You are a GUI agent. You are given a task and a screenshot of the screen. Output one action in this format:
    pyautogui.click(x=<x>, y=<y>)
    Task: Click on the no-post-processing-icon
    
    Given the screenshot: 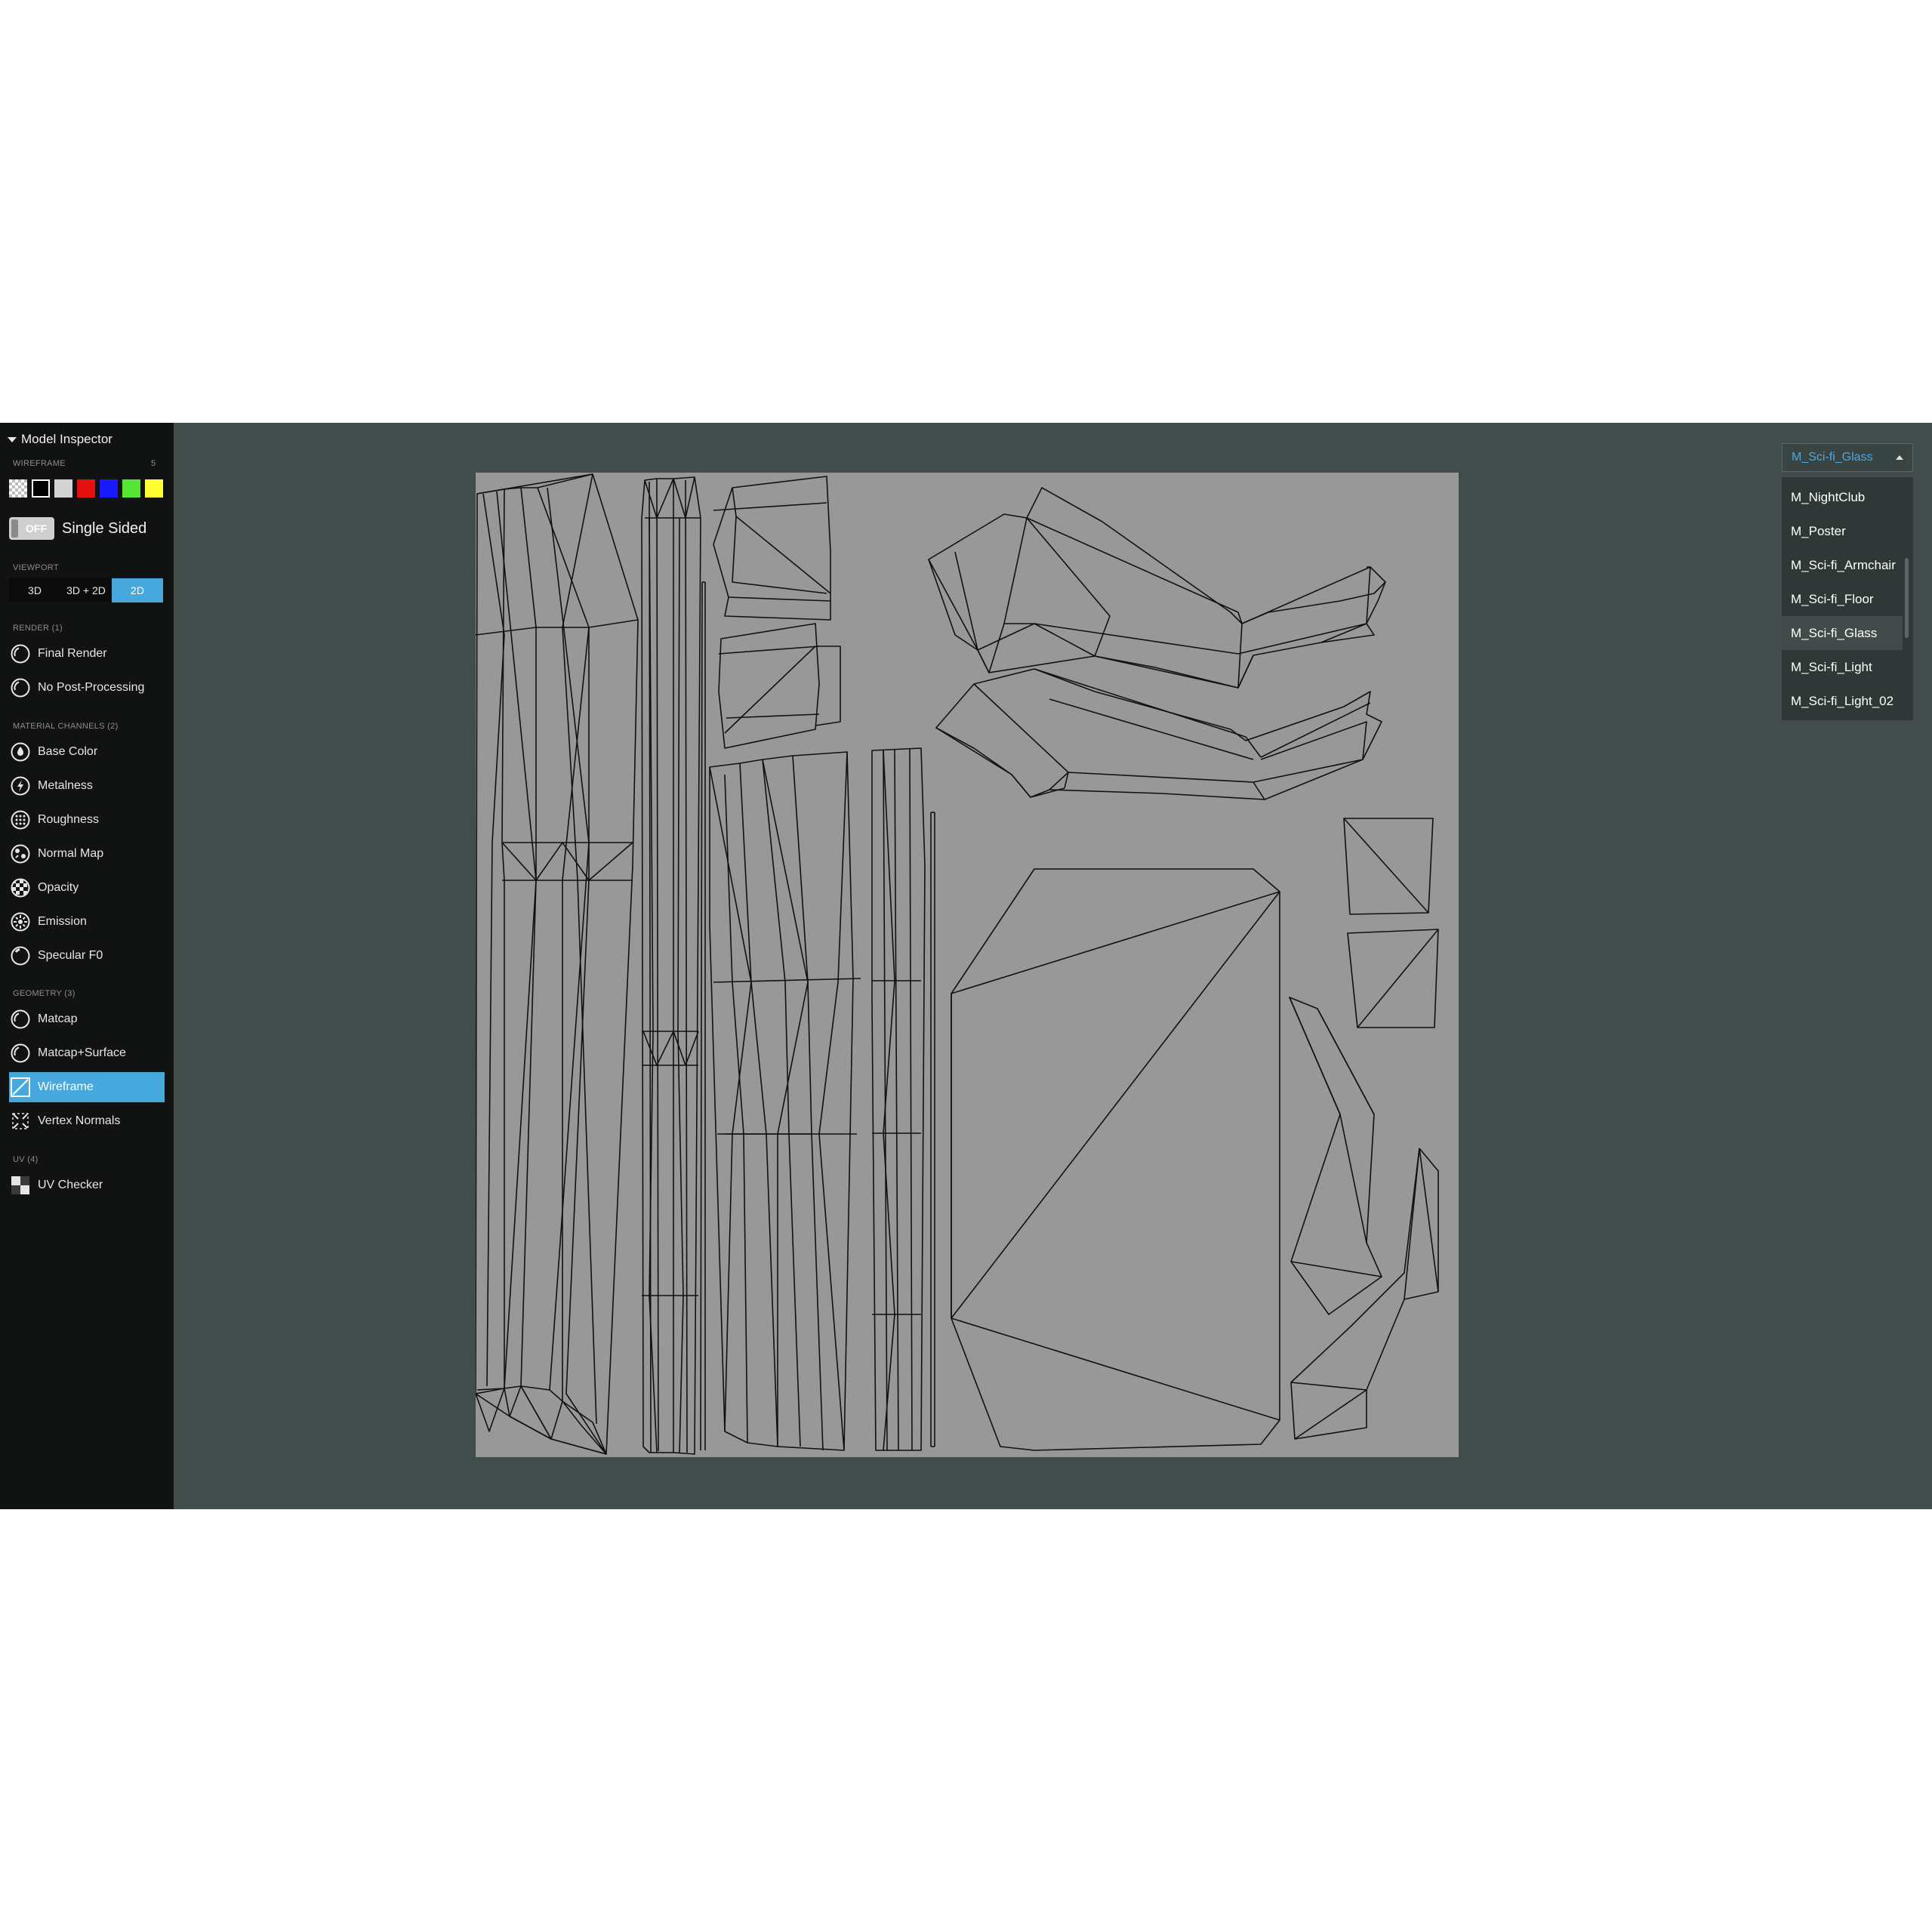 What is the action you would take?
    pyautogui.click(x=20, y=687)
    